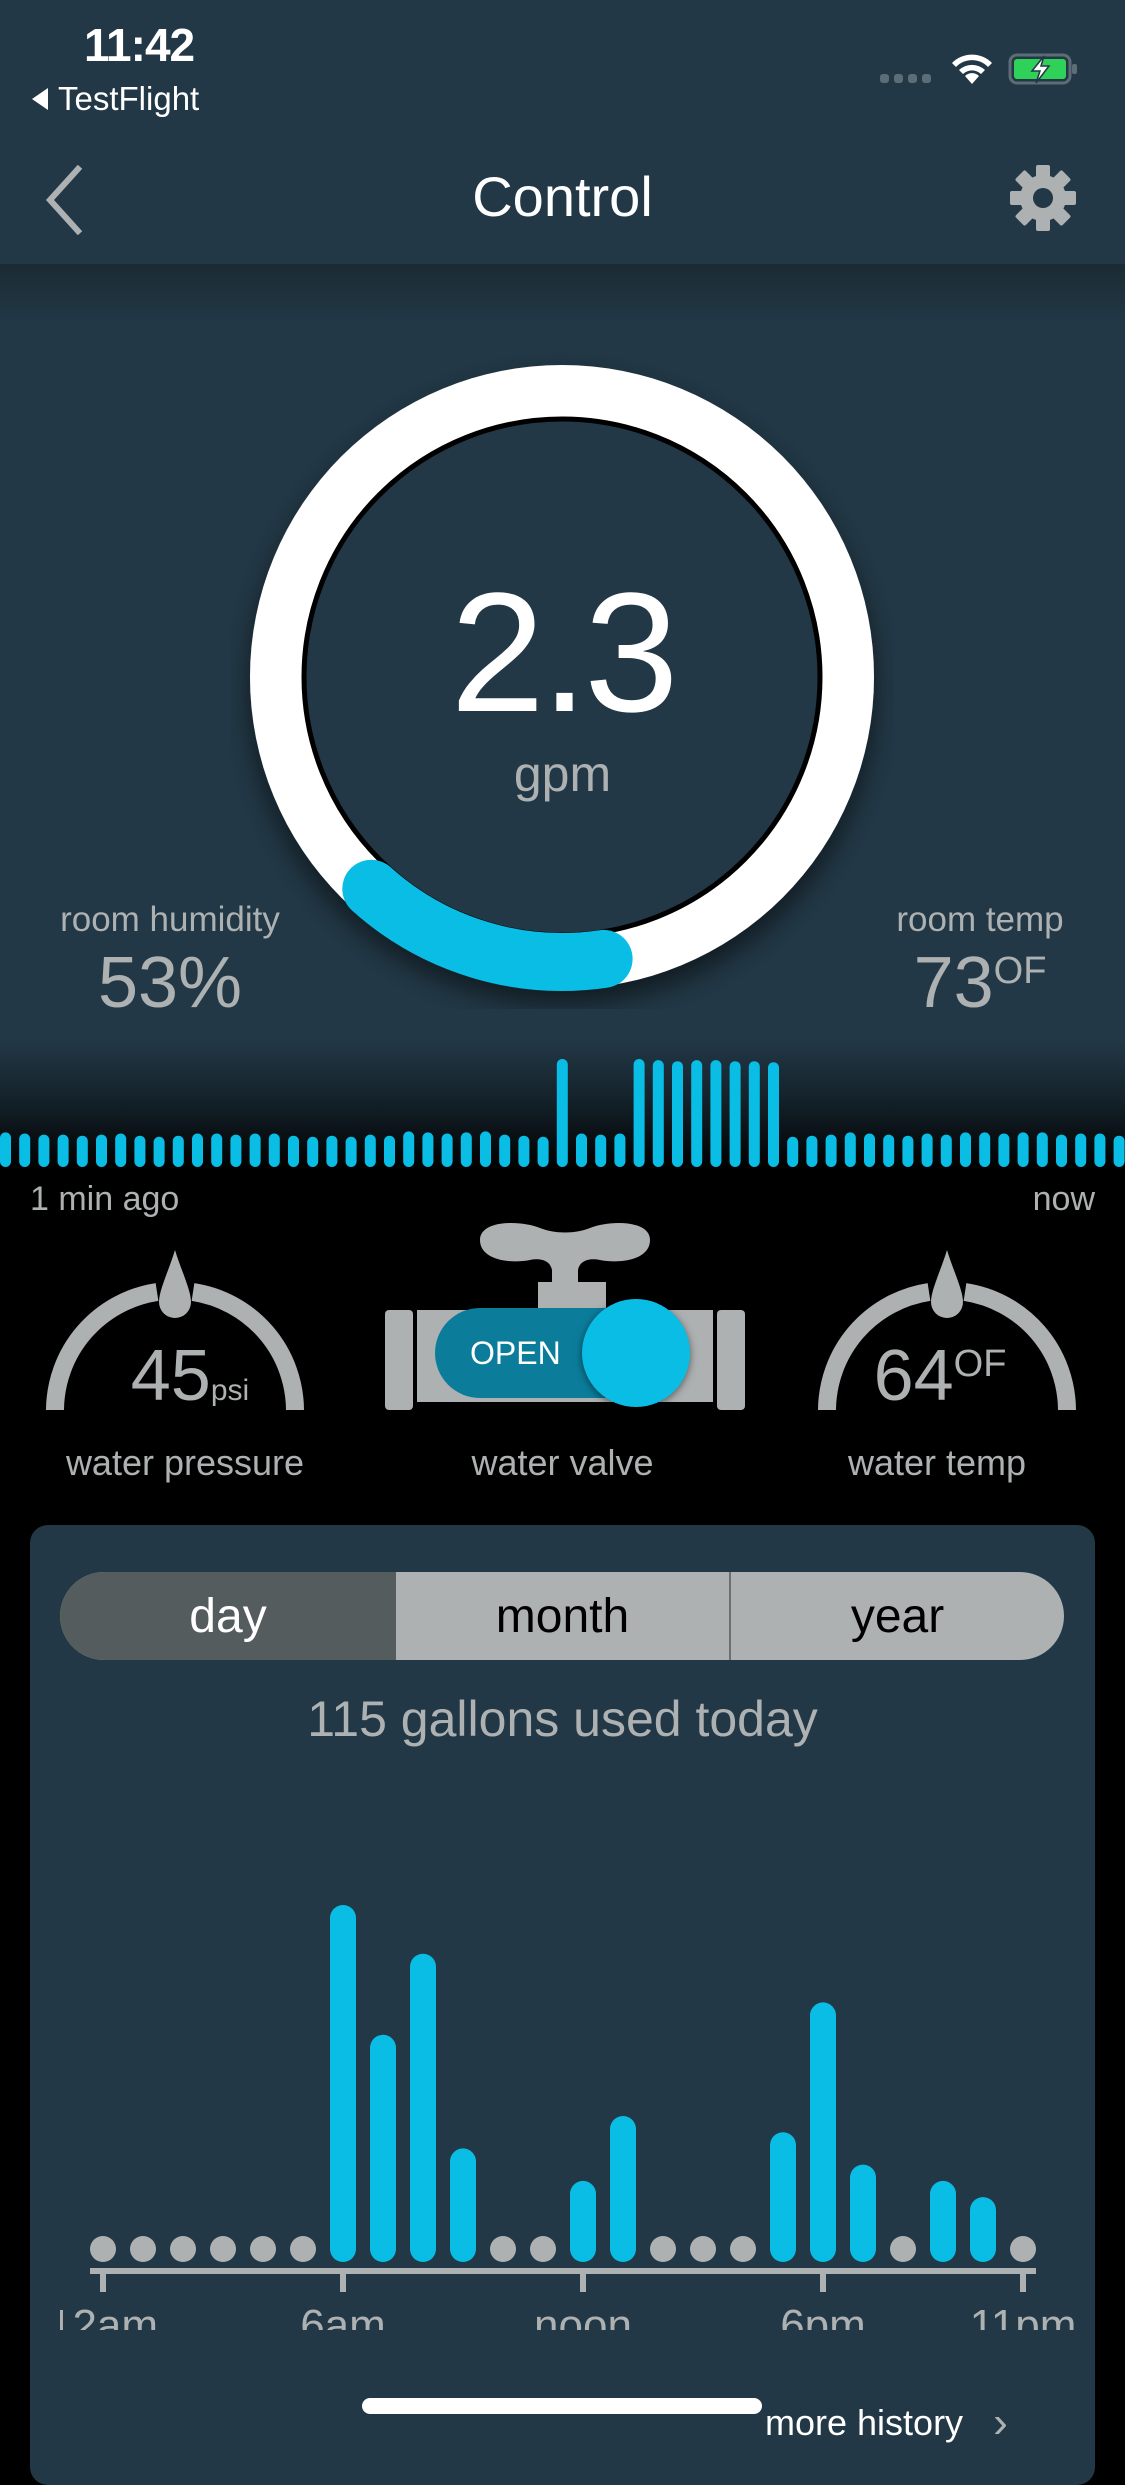 This screenshot has height=2485, width=1125. Describe the element at coordinates (583, 2315) in the screenshot. I see `chart-tick-label: noon` at that location.